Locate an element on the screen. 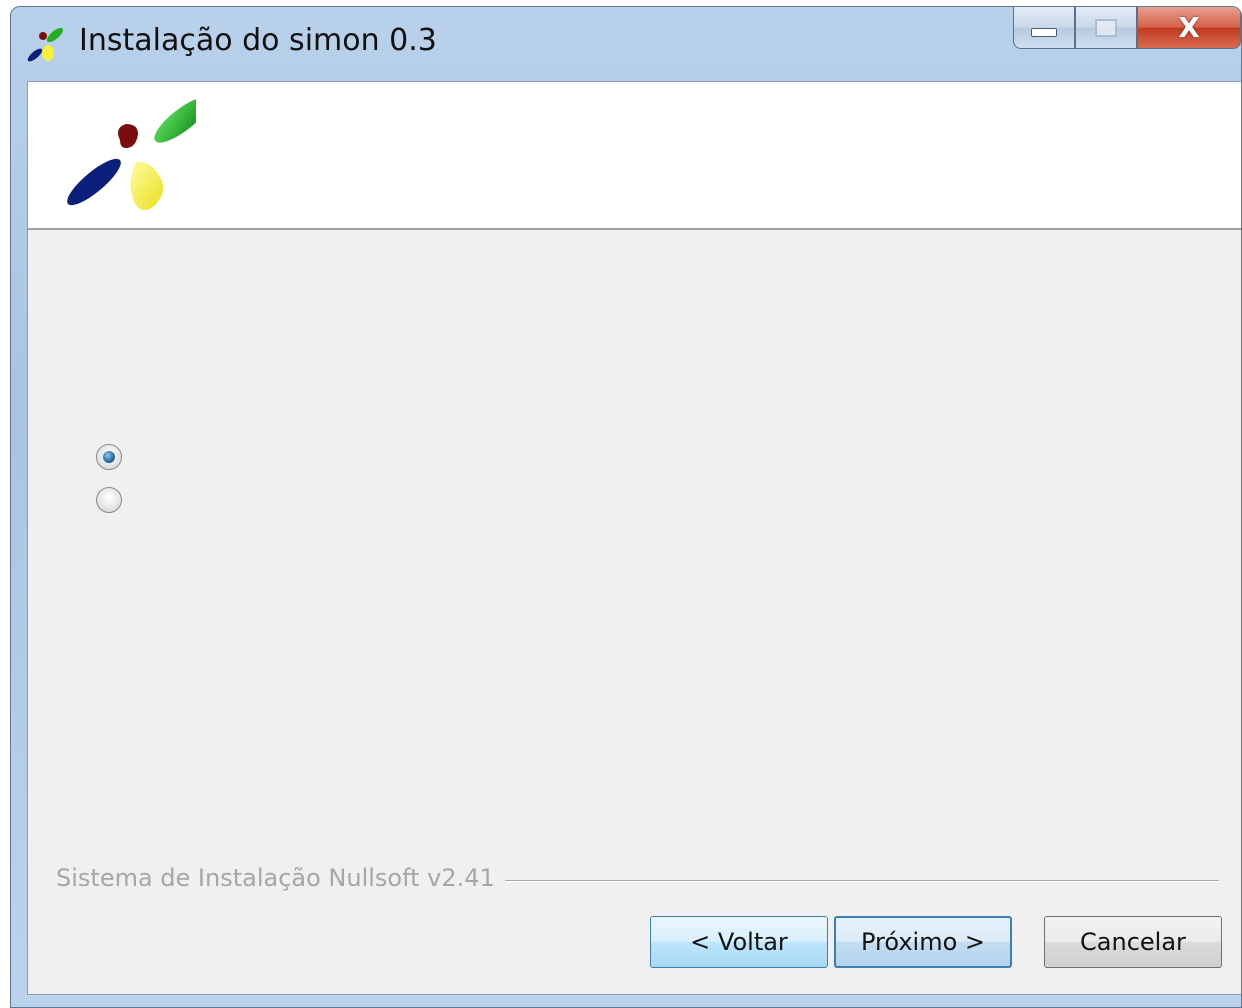 The image size is (1242, 1008). close-button: X is located at coordinates (1189, 28).